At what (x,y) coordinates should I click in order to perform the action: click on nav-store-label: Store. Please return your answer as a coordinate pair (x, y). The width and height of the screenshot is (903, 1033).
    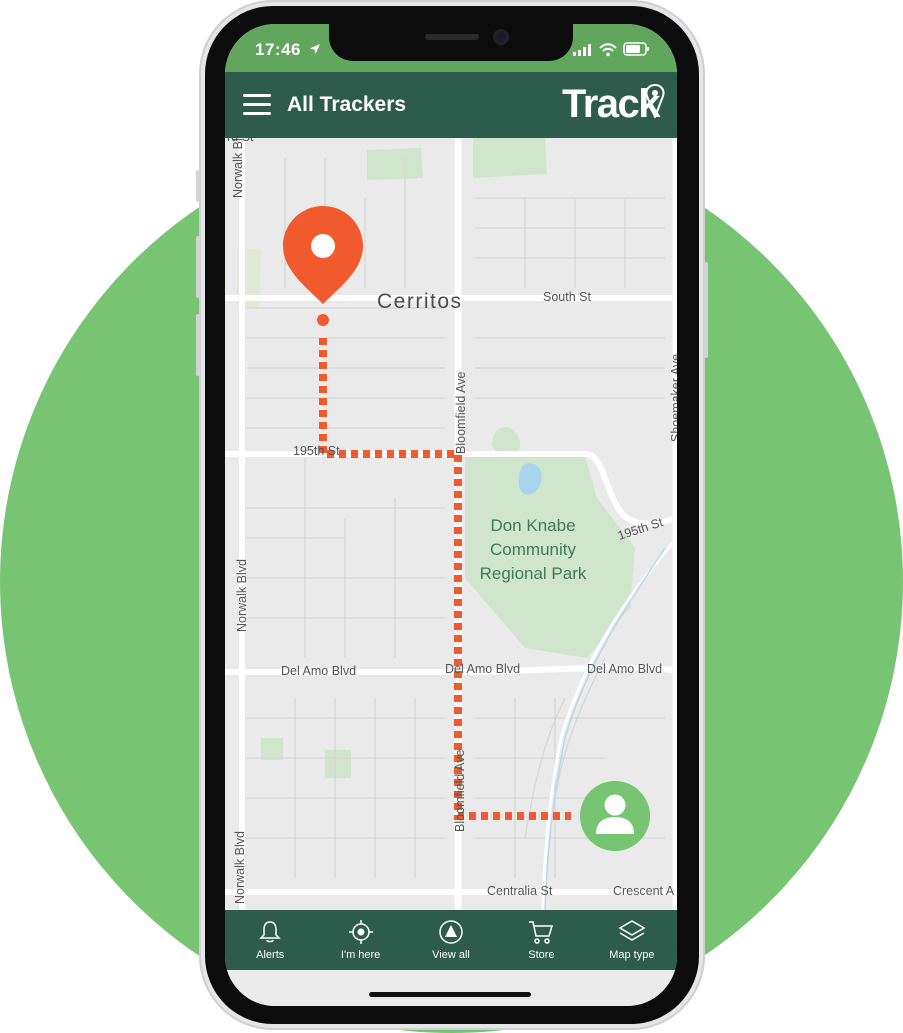
    Looking at the image, I should click on (541, 955).